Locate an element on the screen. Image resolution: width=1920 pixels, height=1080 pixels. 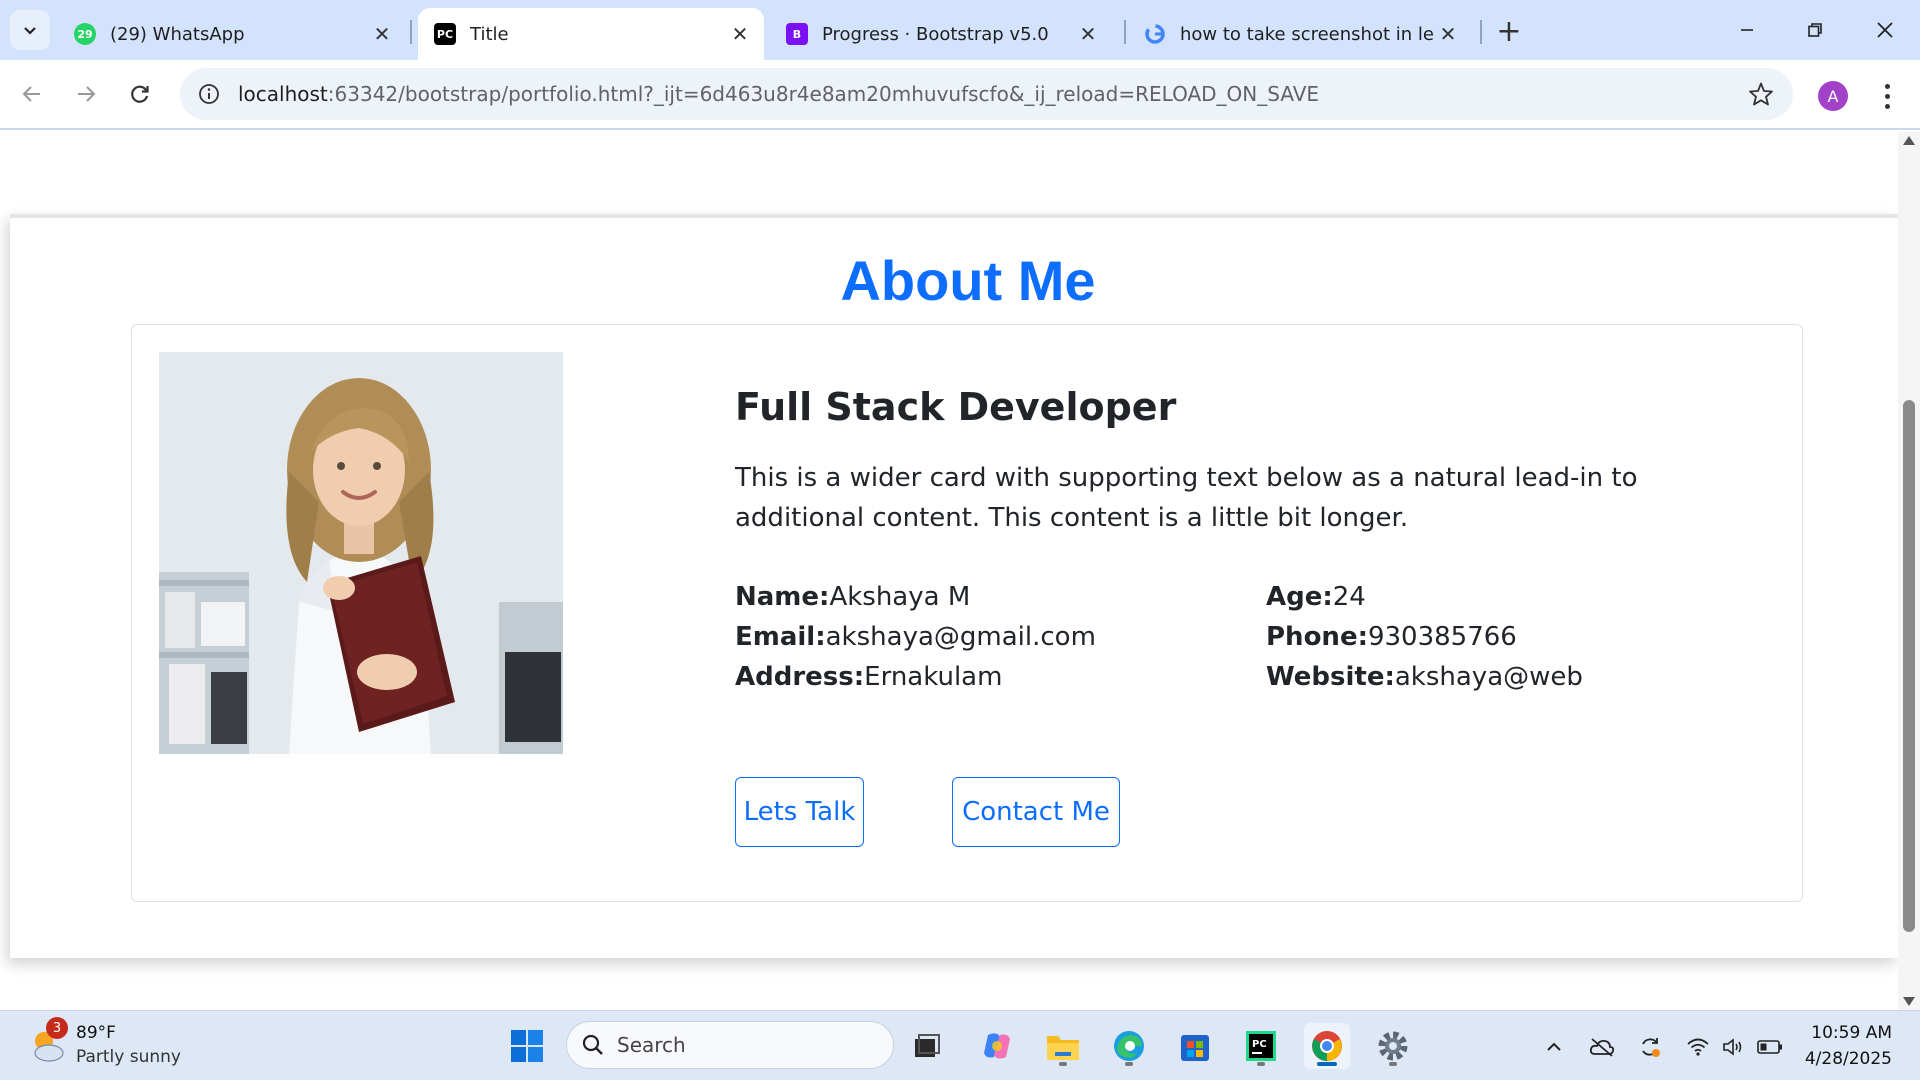
sync-icon is located at coordinates (1650, 1047).